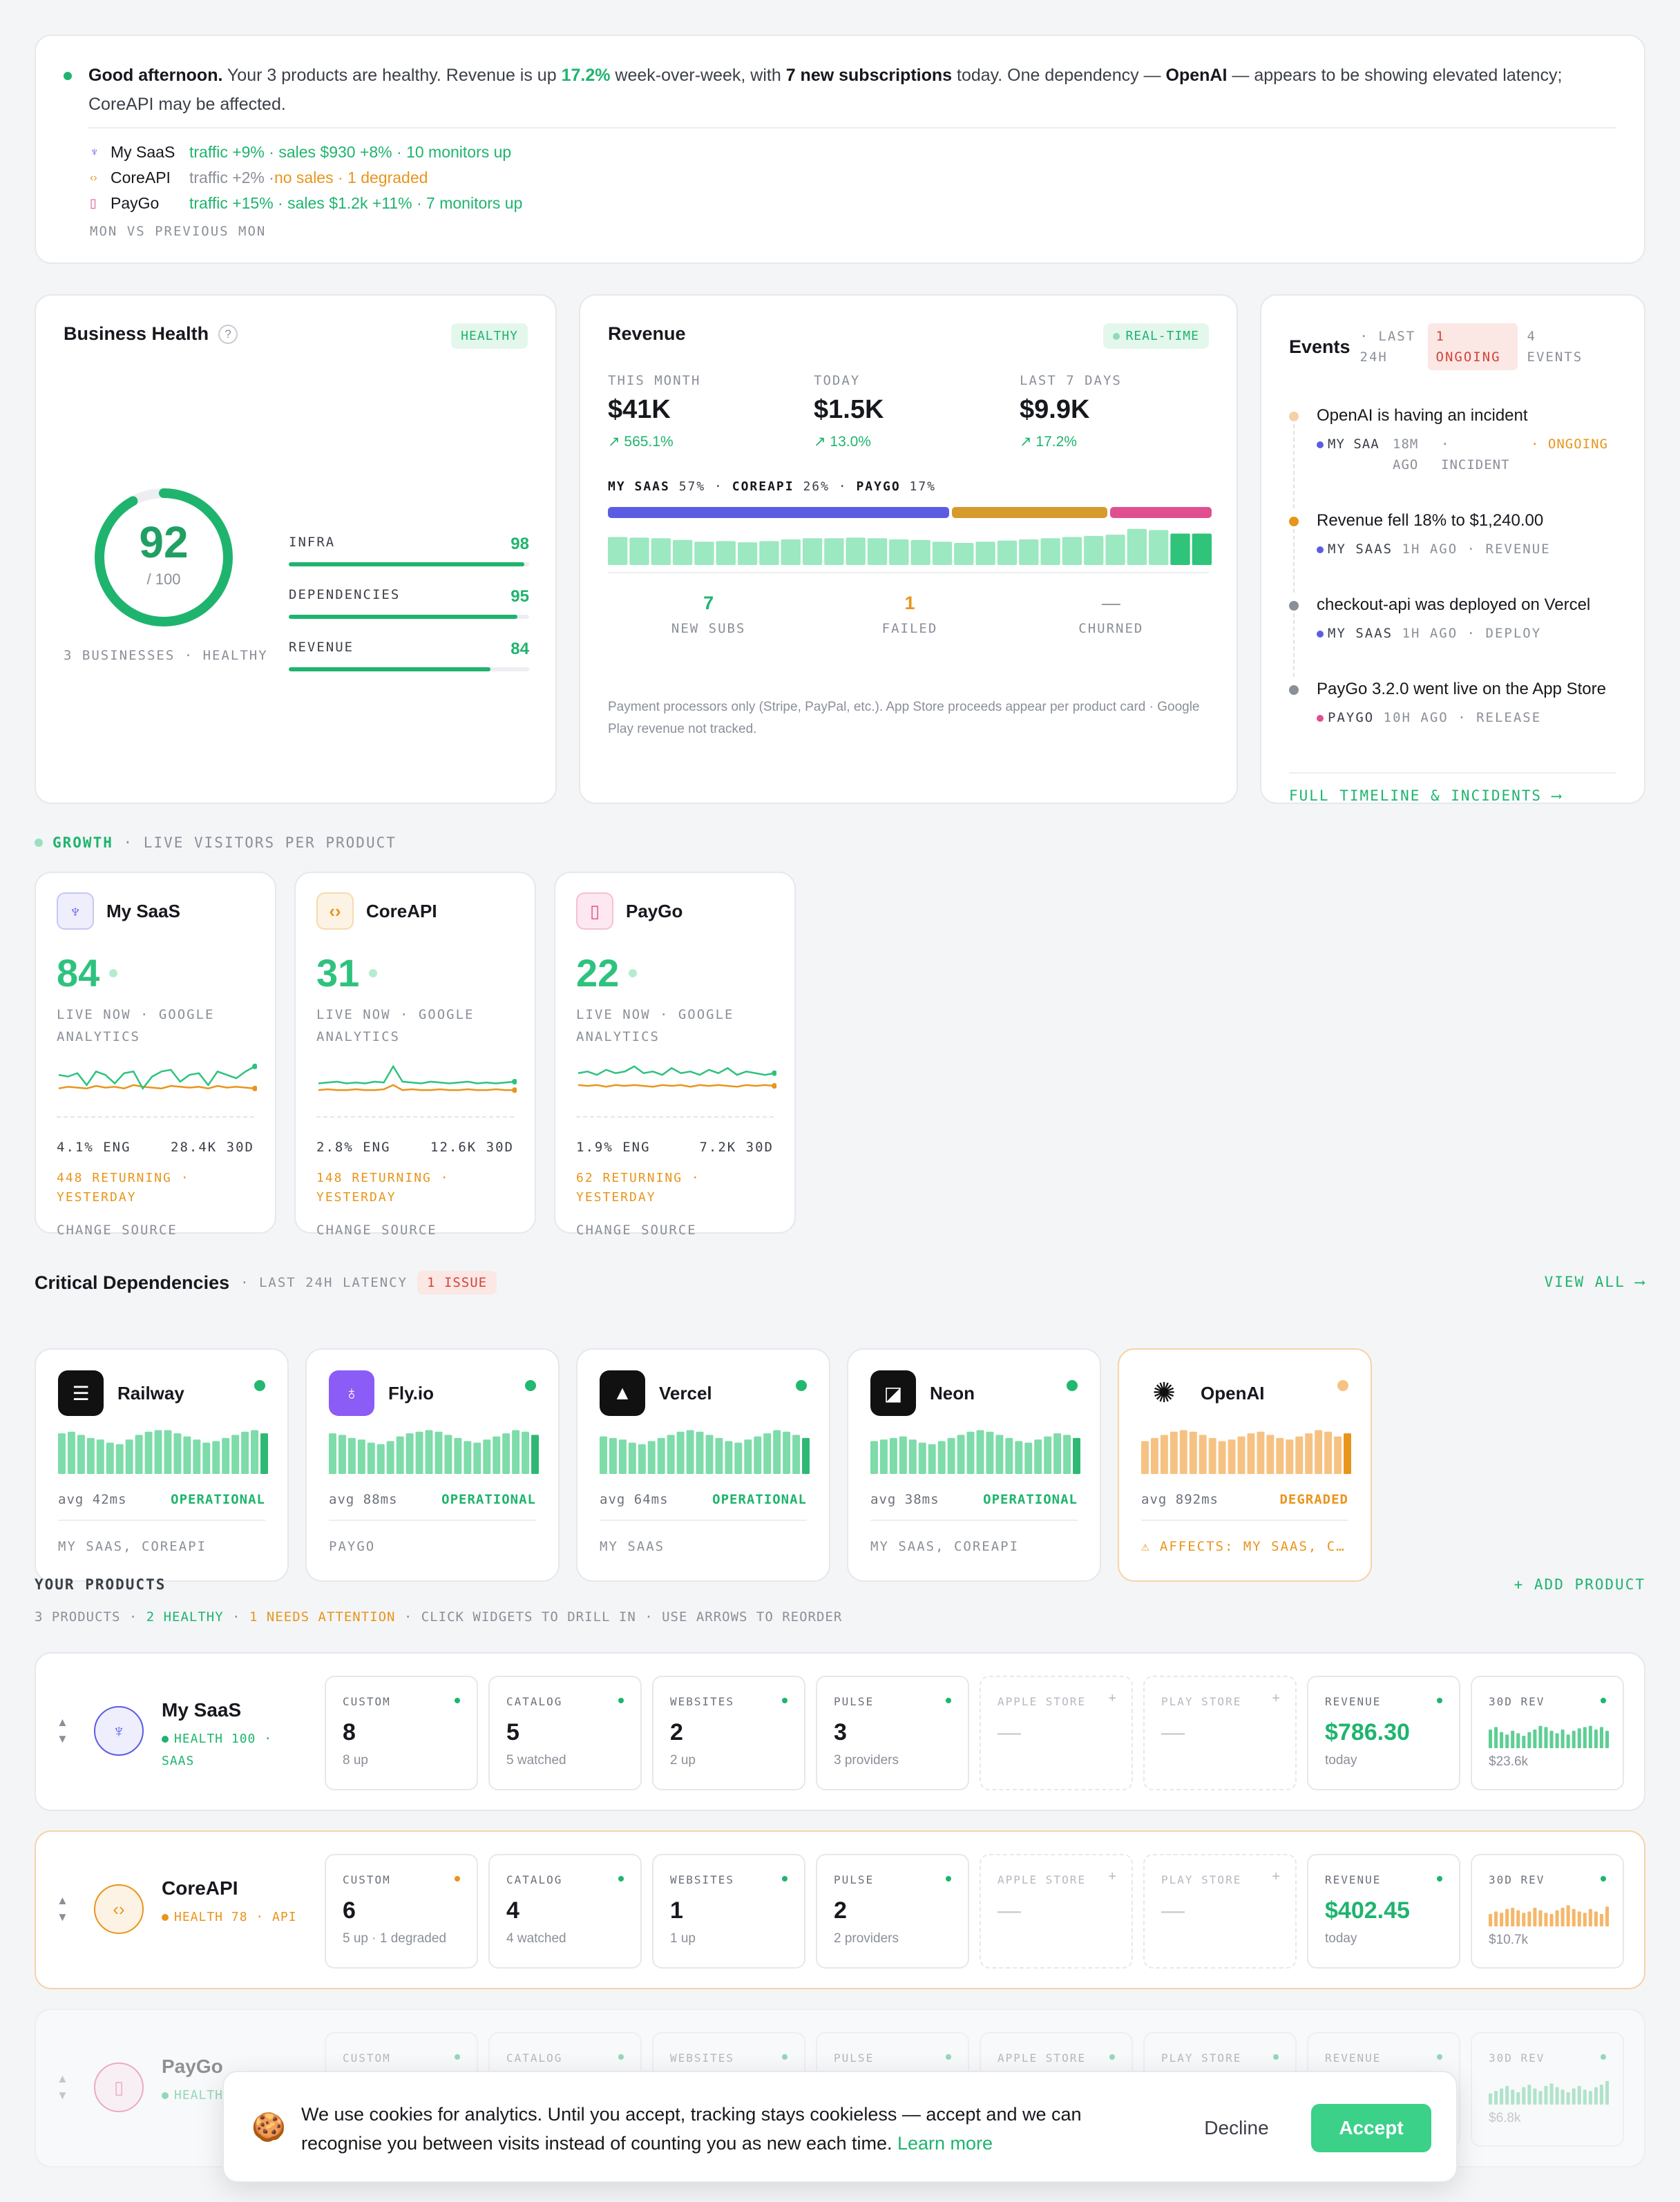 The image size is (1680, 2202). I want to click on accept-button: Accept, so click(1371, 2128).